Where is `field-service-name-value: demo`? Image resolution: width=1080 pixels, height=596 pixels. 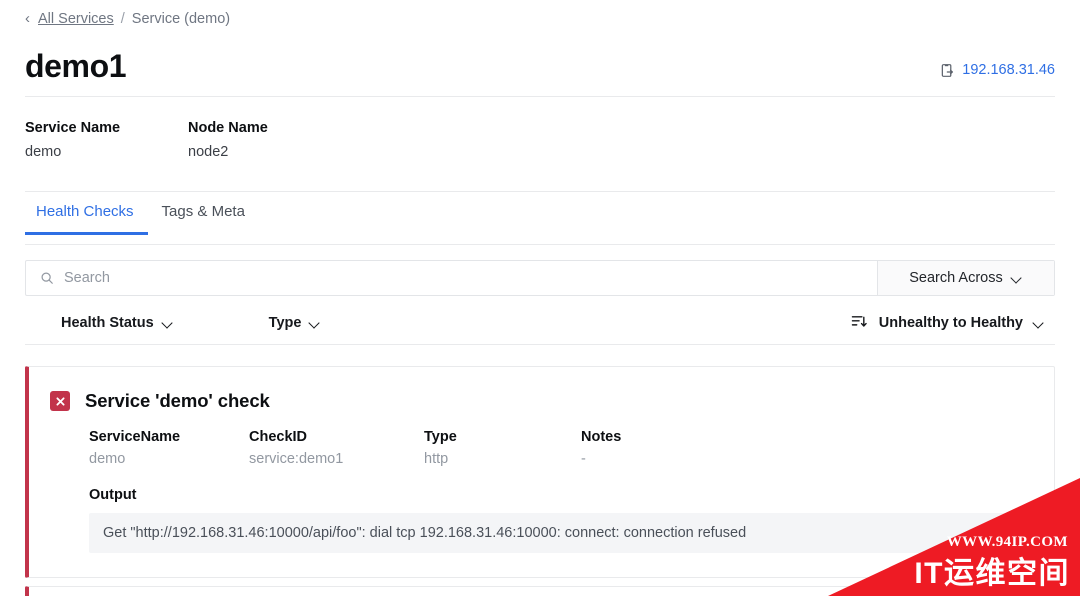
field-service-name-value: demo is located at coordinates (107, 459).